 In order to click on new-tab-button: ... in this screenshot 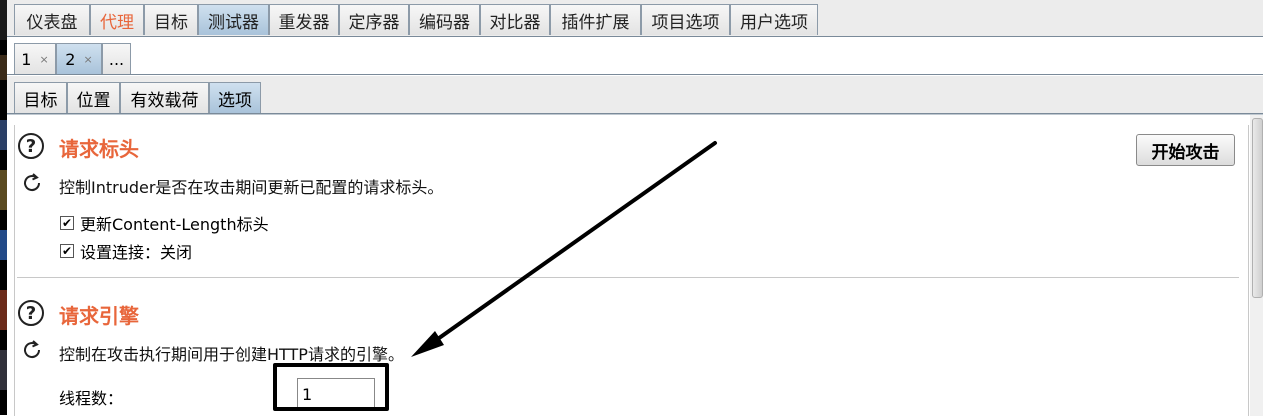, I will do `click(116, 58)`.